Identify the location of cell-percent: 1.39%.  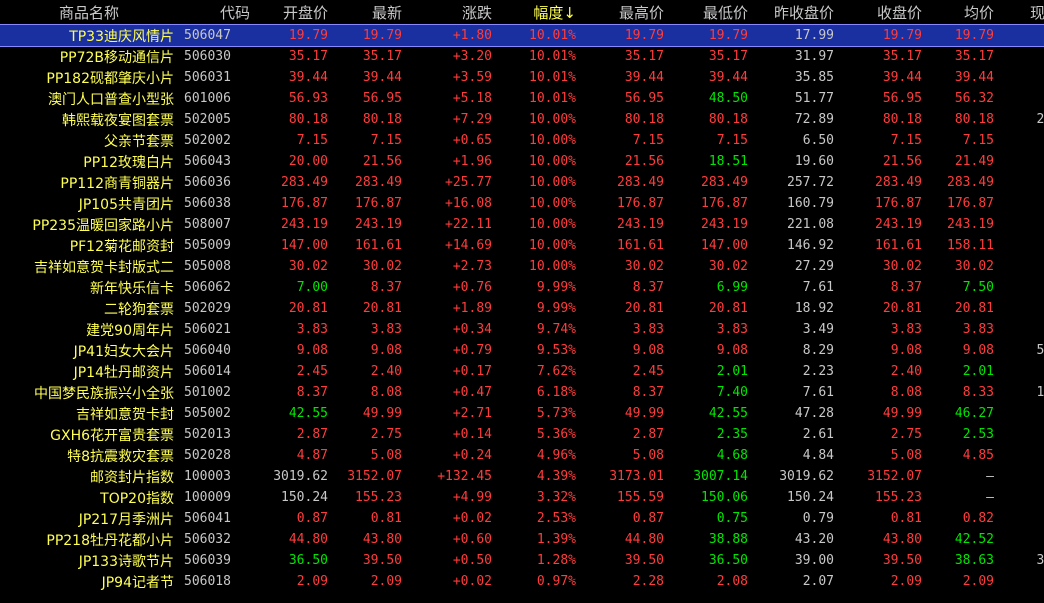
(556, 539).